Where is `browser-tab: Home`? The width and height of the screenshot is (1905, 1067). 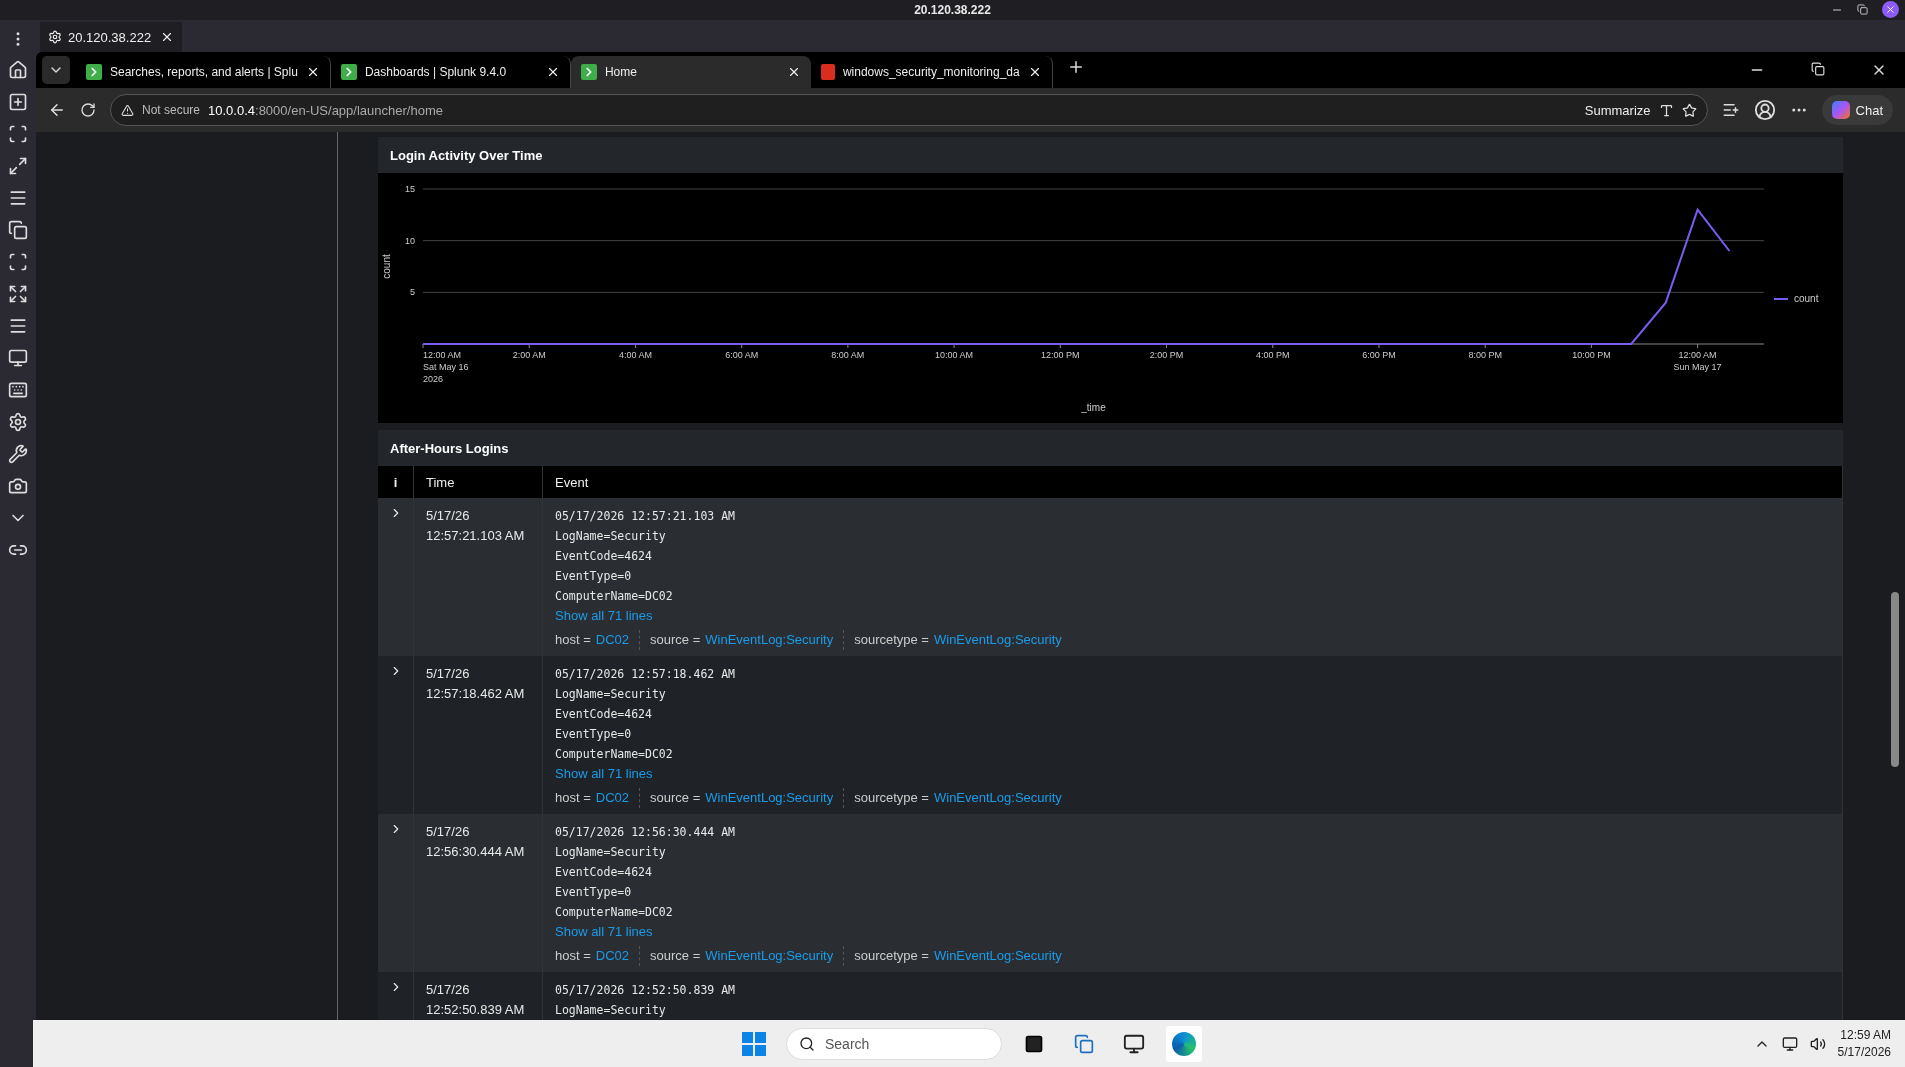
browser-tab: Home is located at coordinates (690, 72).